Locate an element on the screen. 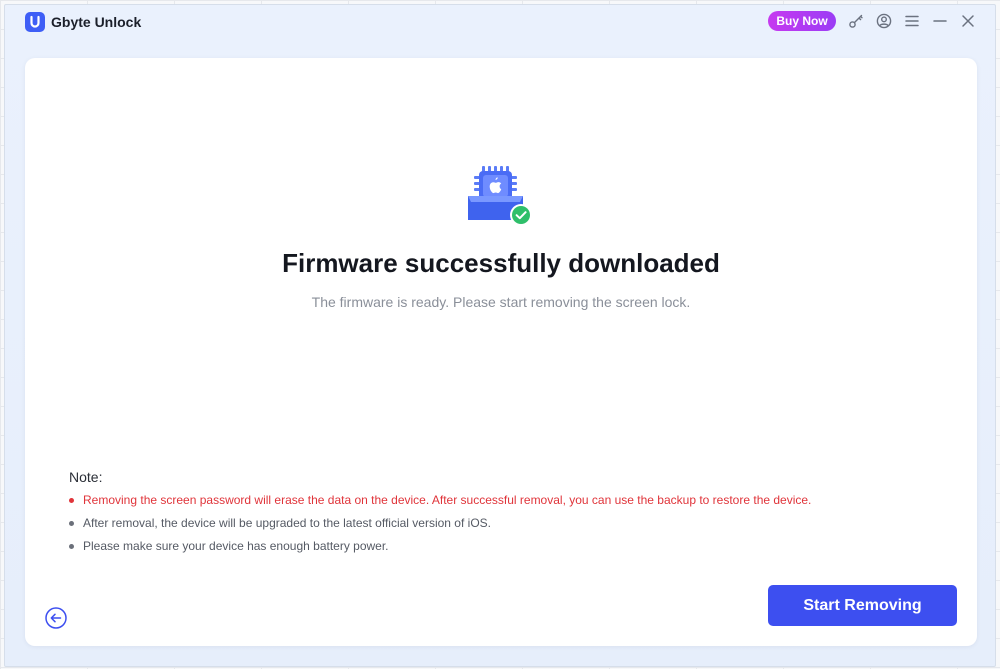 Image resolution: width=1000 pixels, height=669 pixels. title-bar: Gbyte Unlock Buy Now is located at coordinates (500, 25).